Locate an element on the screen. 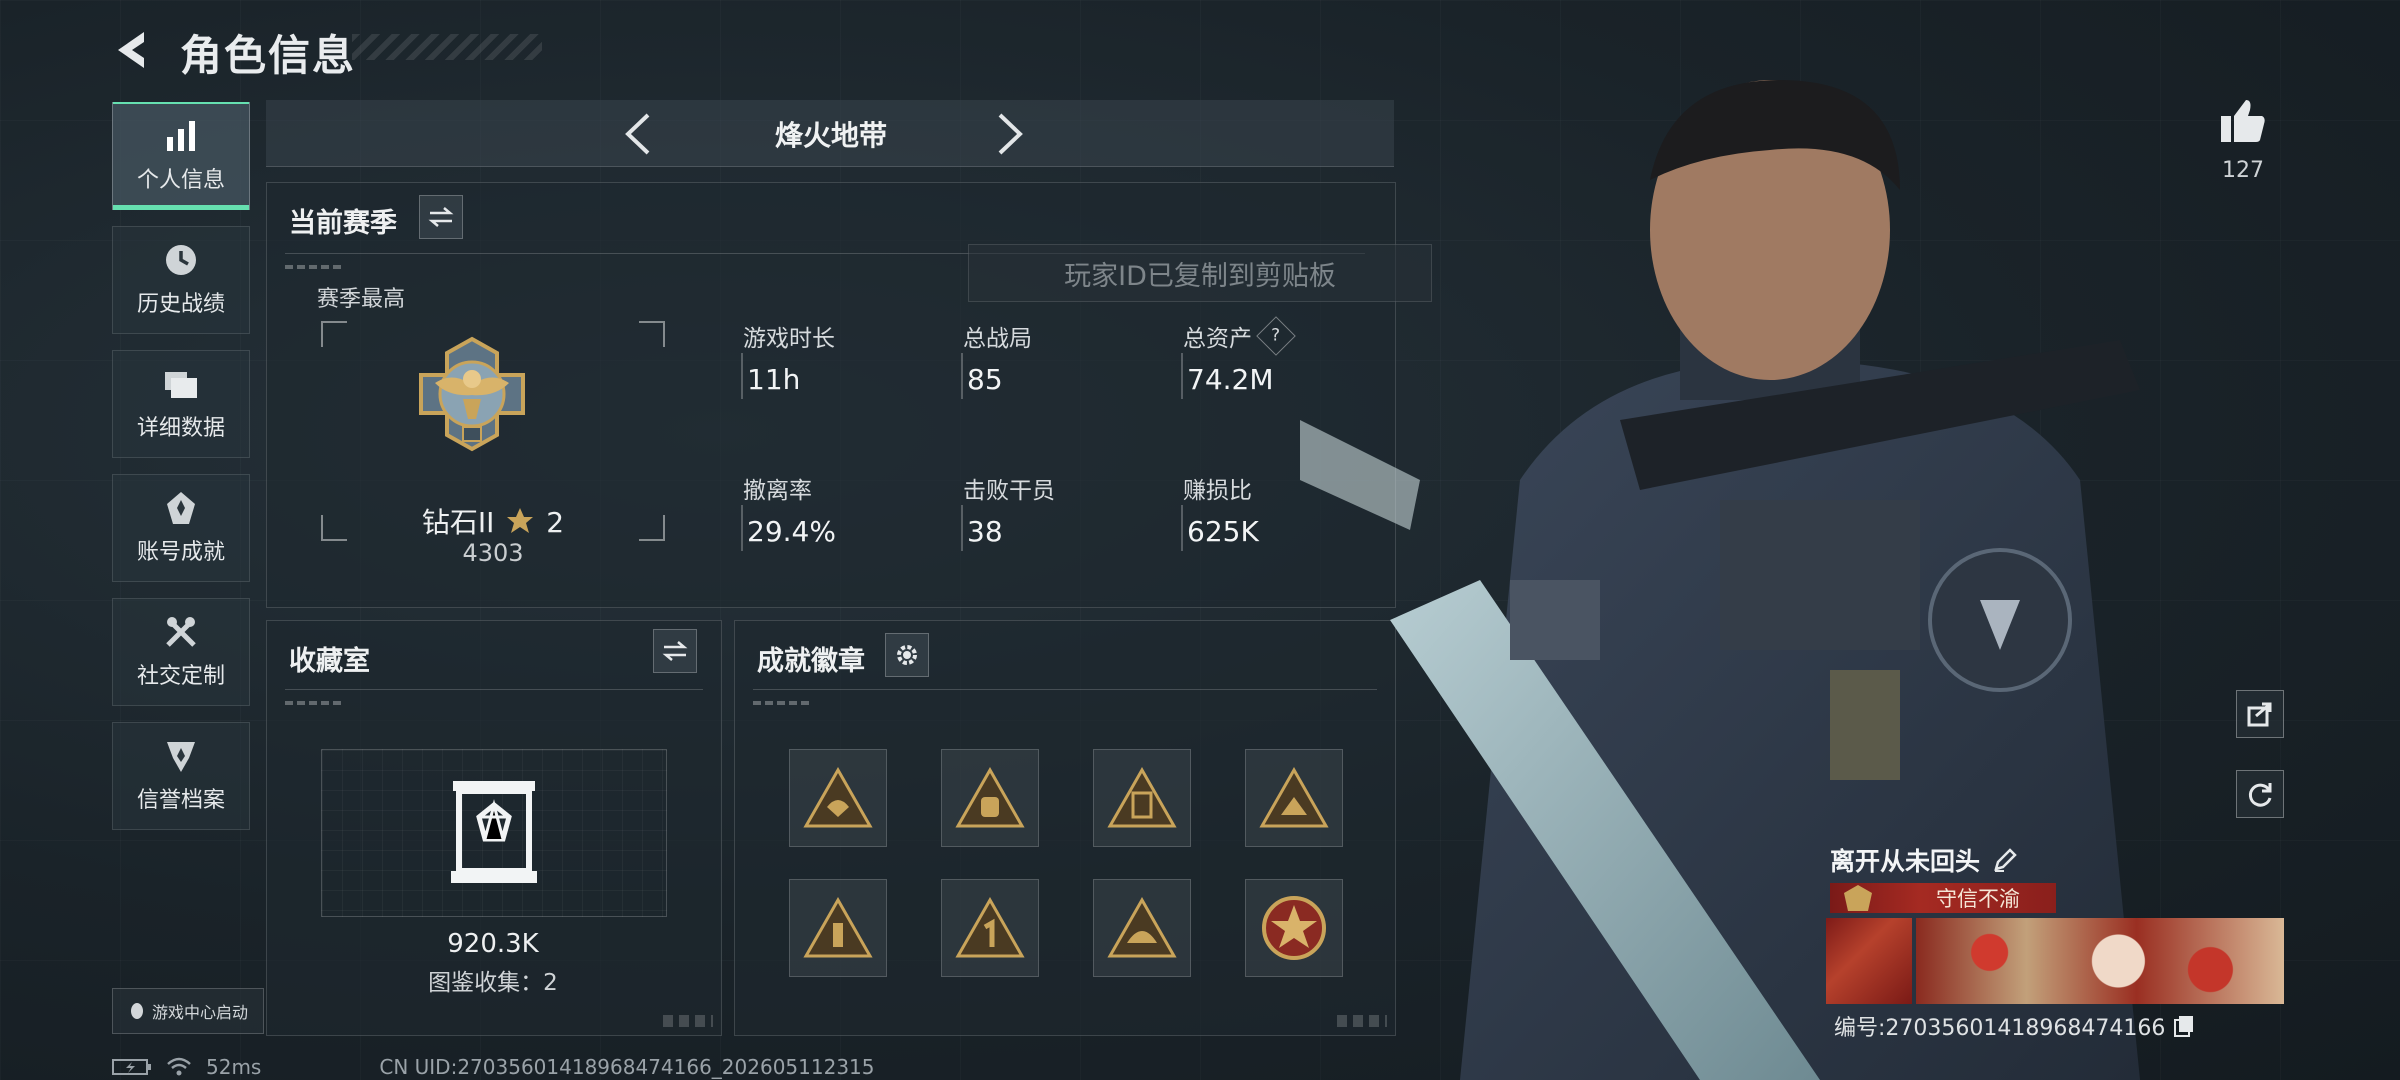  reputation-icon is located at coordinates (181, 756).